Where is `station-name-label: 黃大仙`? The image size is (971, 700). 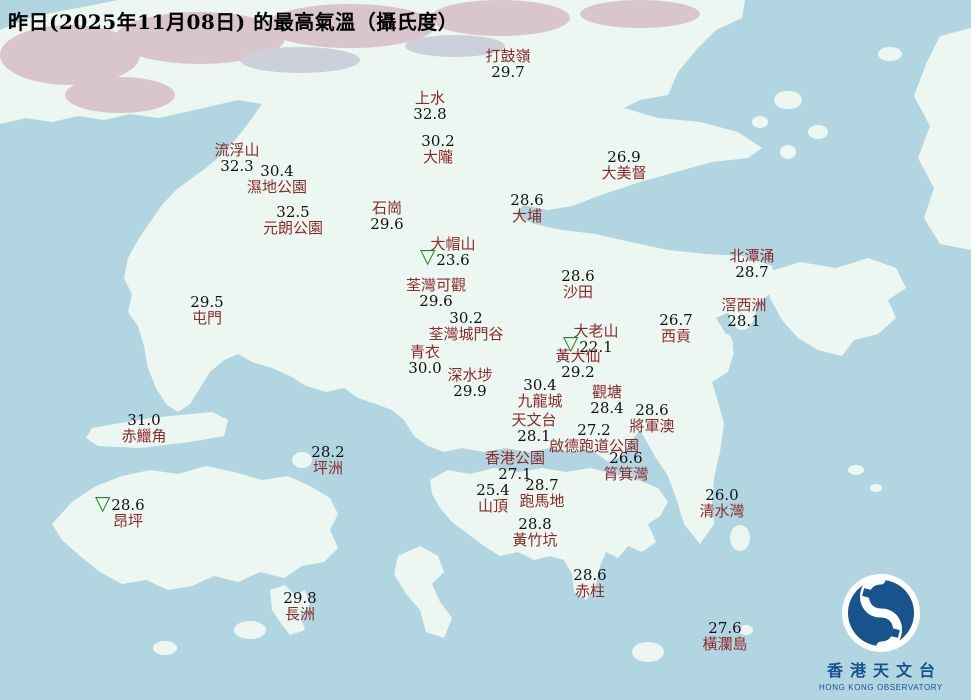 station-name-label: 黃大仙 is located at coordinates (578, 356).